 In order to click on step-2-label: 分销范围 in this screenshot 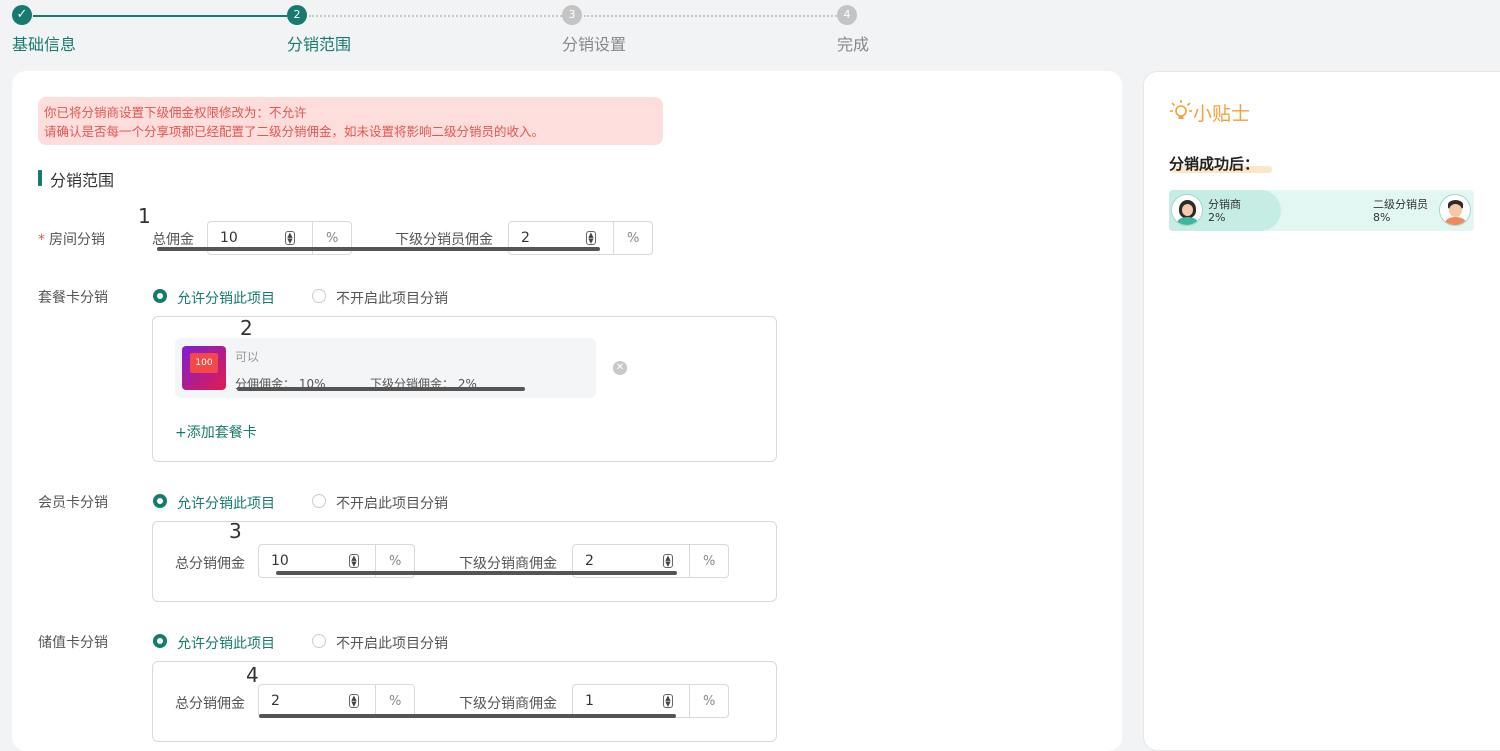, I will do `click(319, 43)`.